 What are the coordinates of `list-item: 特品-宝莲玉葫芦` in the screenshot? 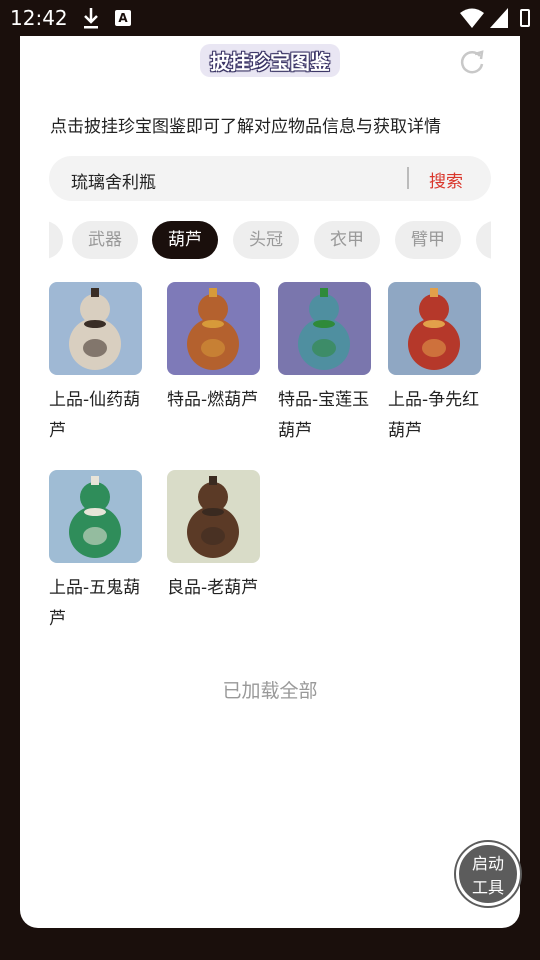 It's located at (333, 364).